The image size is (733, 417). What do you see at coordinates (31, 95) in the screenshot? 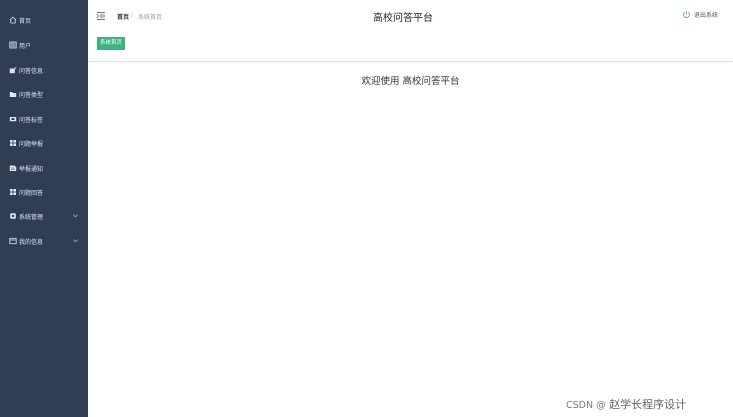
I see `sidebar-item-label: 问答类型` at bounding box center [31, 95].